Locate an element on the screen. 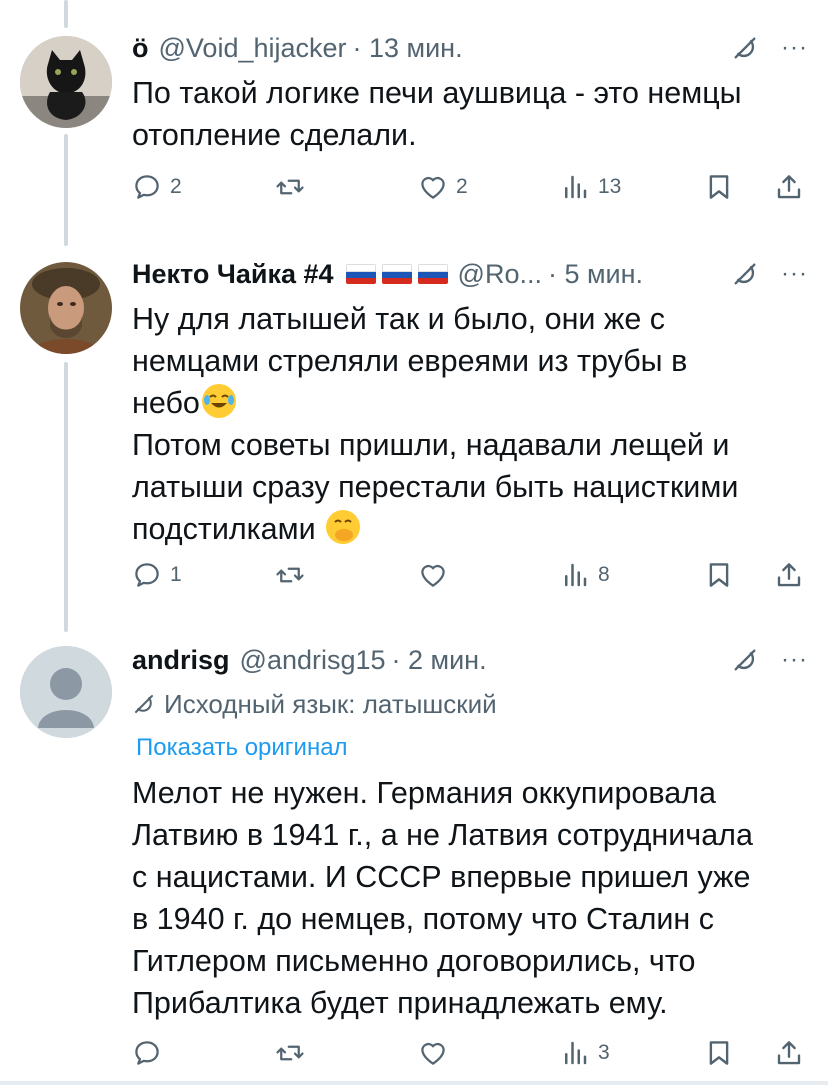 The image size is (828, 1085). tweet-text-line: подстилками is located at coordinates (224, 529).